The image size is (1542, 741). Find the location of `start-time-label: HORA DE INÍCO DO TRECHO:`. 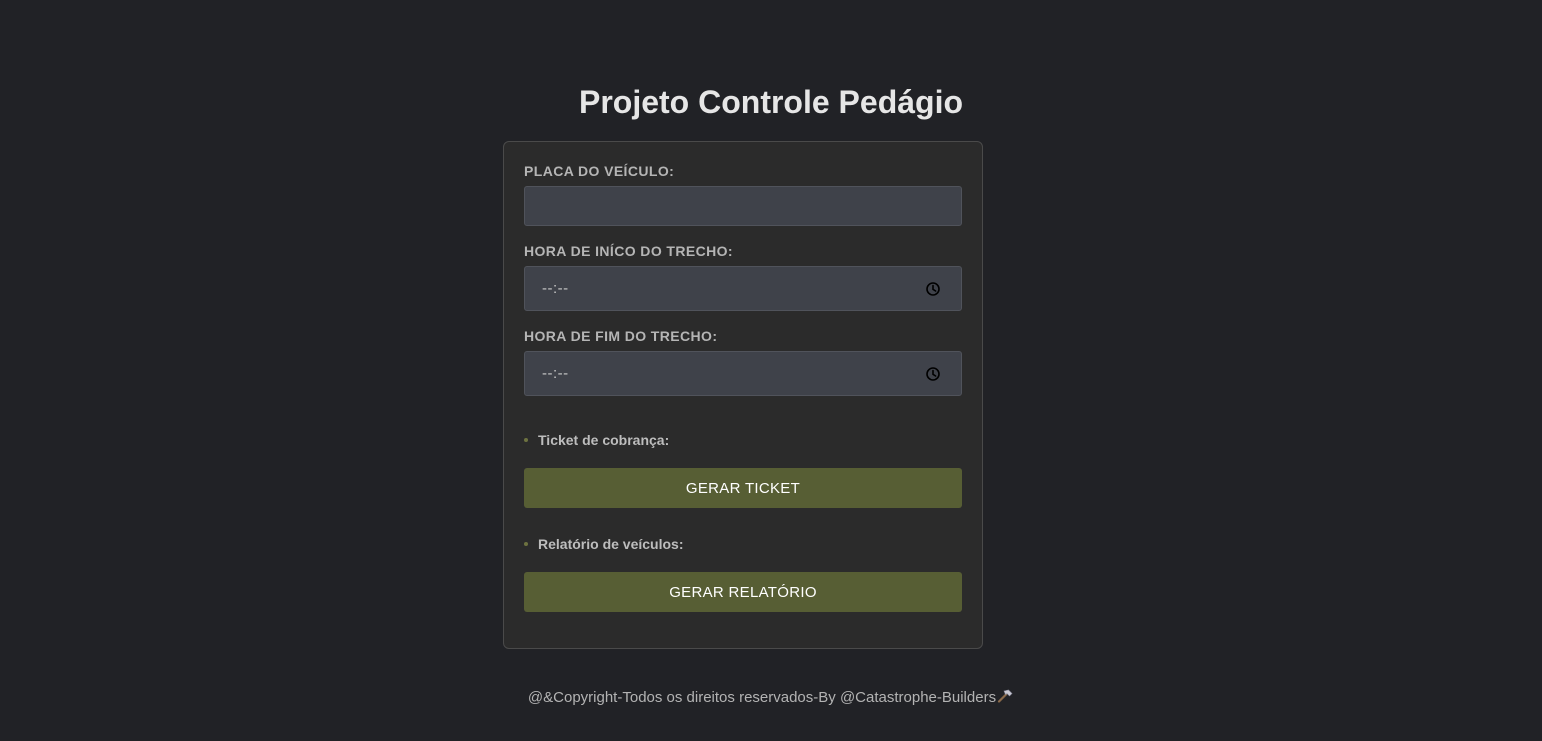

start-time-label: HORA DE INÍCO DO TRECHO: is located at coordinates (628, 251).